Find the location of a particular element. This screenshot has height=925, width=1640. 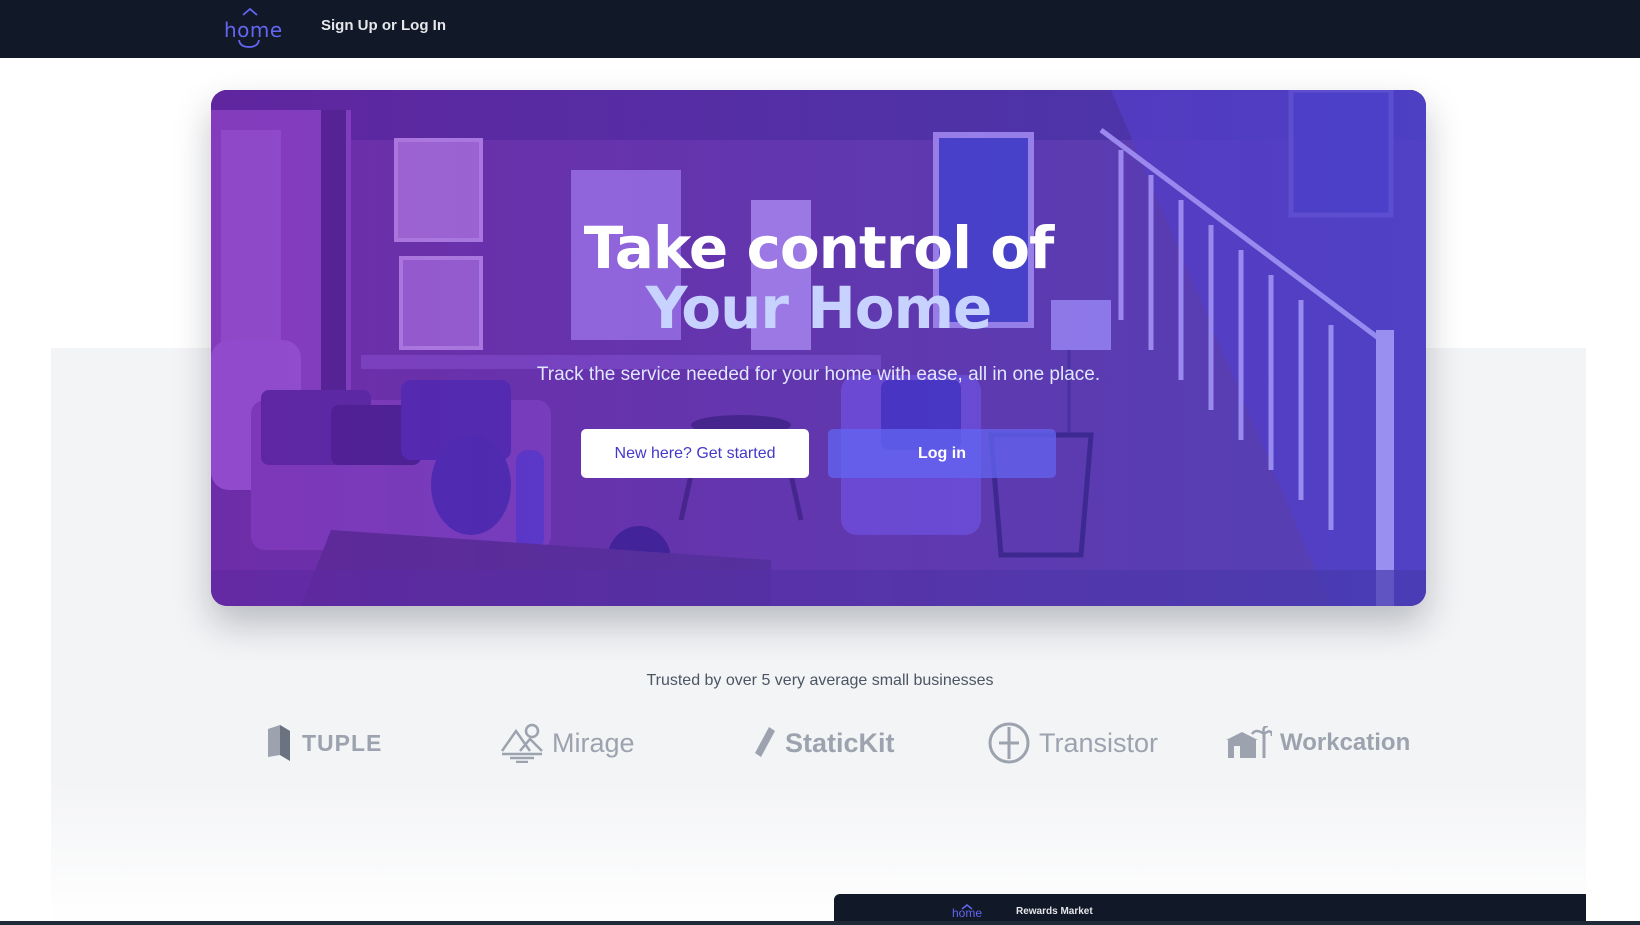

tuple-logo-icon is located at coordinates (279, 743).